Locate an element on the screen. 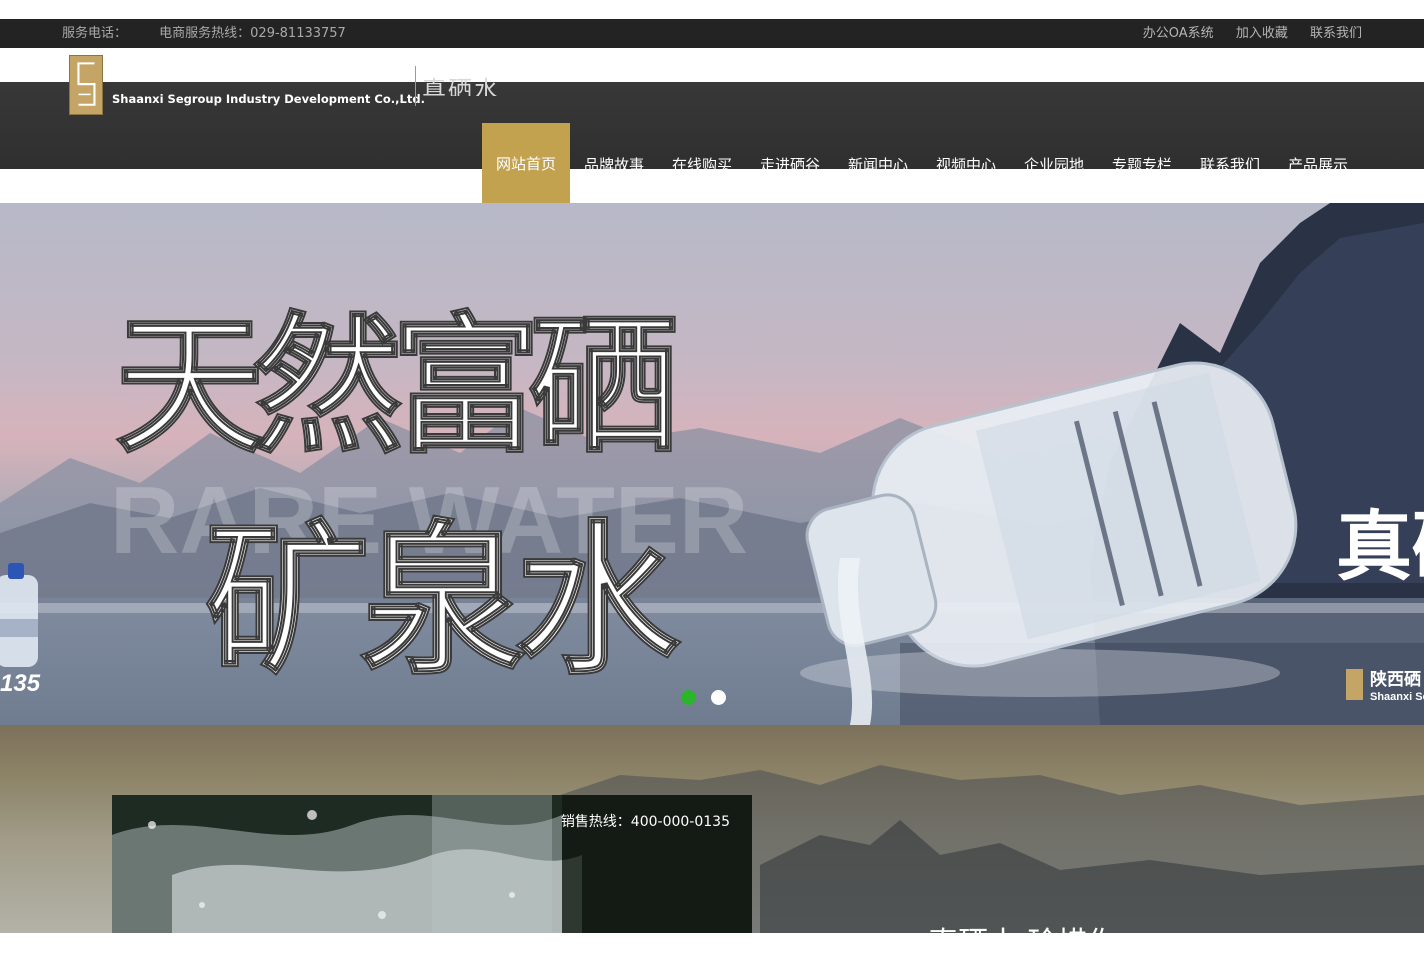  ecommerce-hotline: 电商服务热线：029-81133757 is located at coordinates (252, 33).